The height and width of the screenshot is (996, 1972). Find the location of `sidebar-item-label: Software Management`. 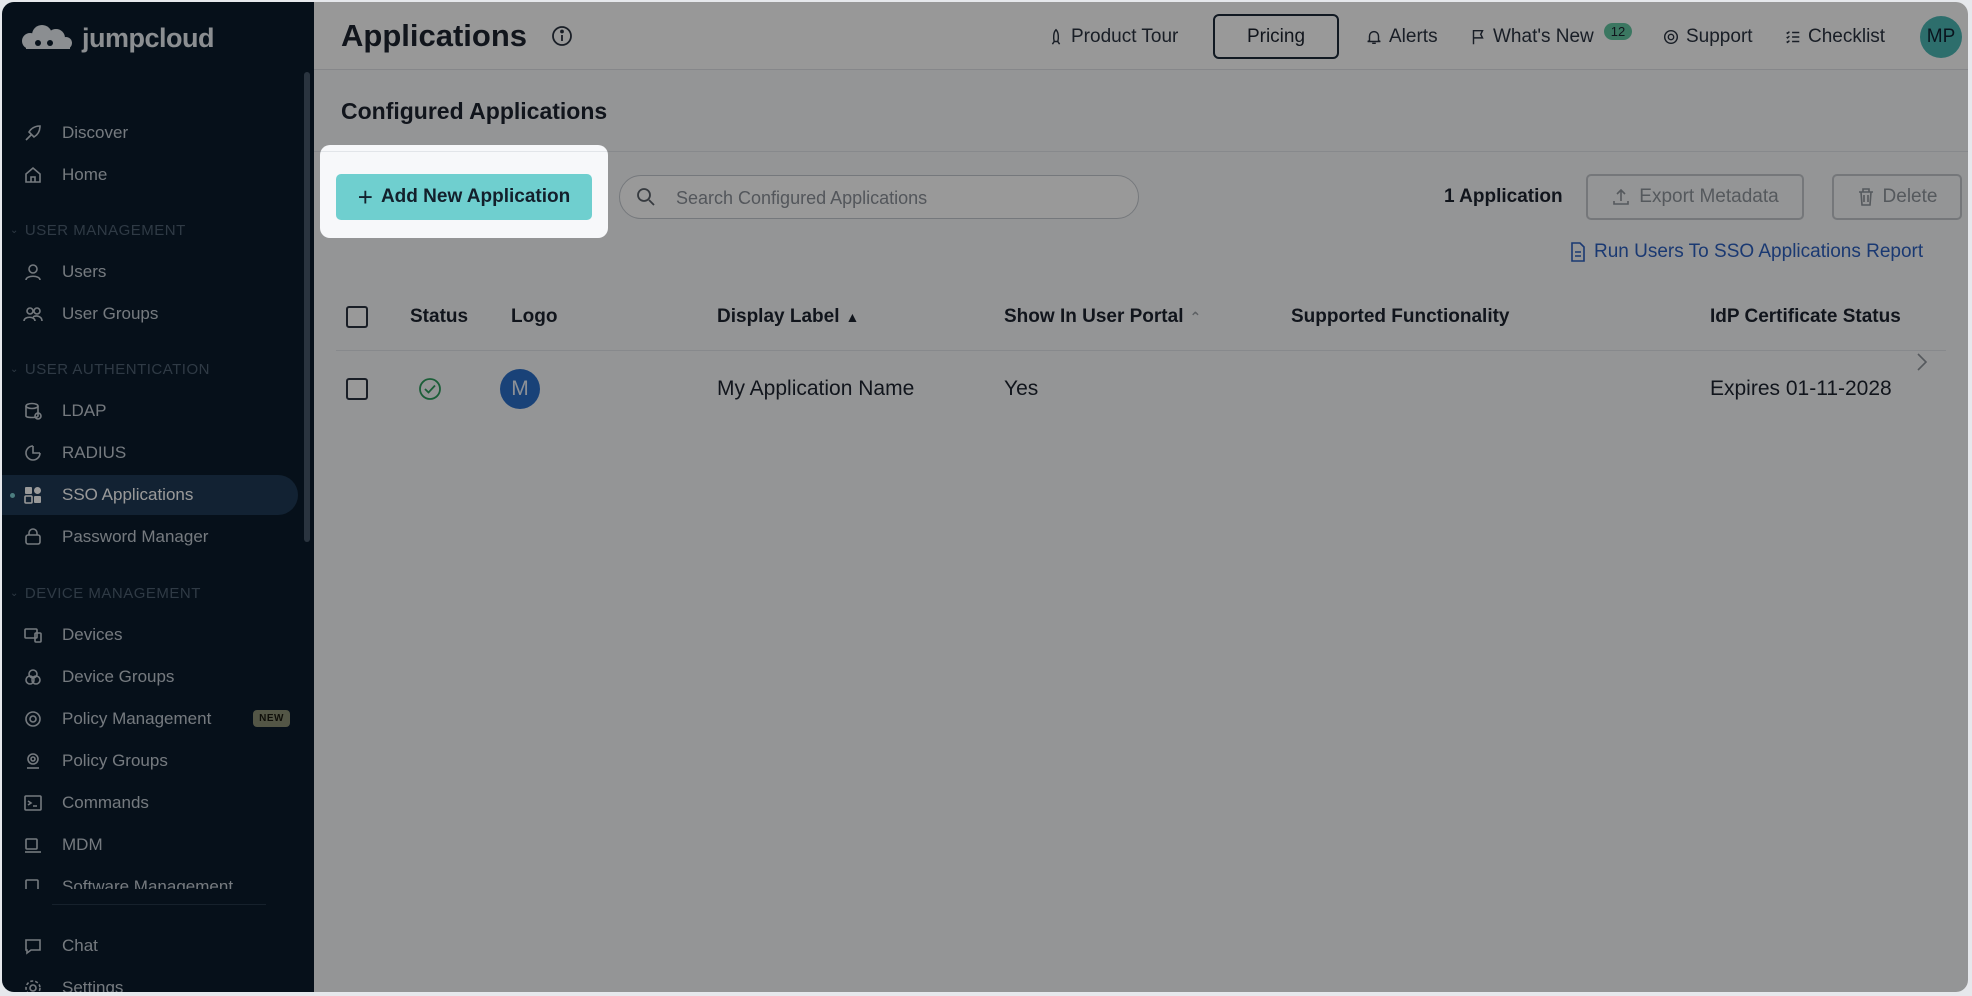

sidebar-item-label: Software Management is located at coordinates (148, 883).